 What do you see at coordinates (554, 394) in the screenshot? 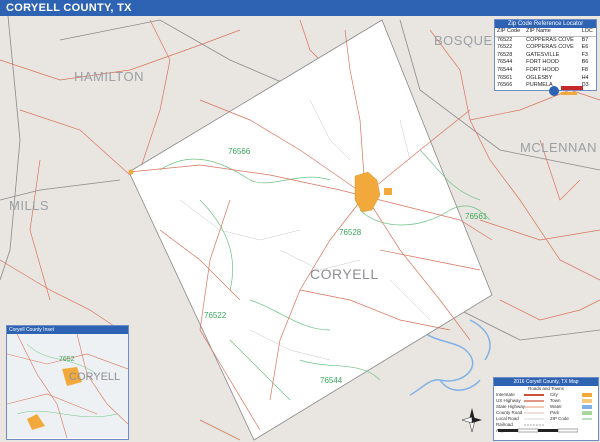
I see `legend-item: City` at bounding box center [554, 394].